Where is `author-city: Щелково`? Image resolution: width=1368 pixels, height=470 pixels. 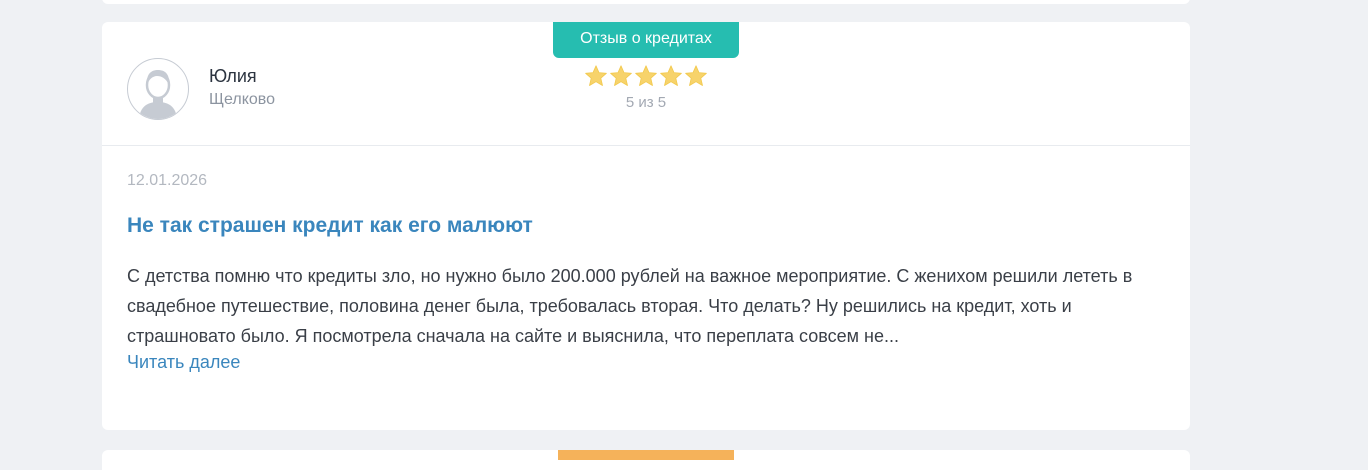
author-city: Щелково is located at coordinates (242, 99).